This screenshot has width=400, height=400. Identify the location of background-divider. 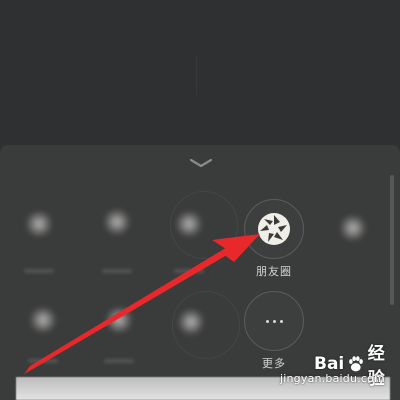
(196, 75).